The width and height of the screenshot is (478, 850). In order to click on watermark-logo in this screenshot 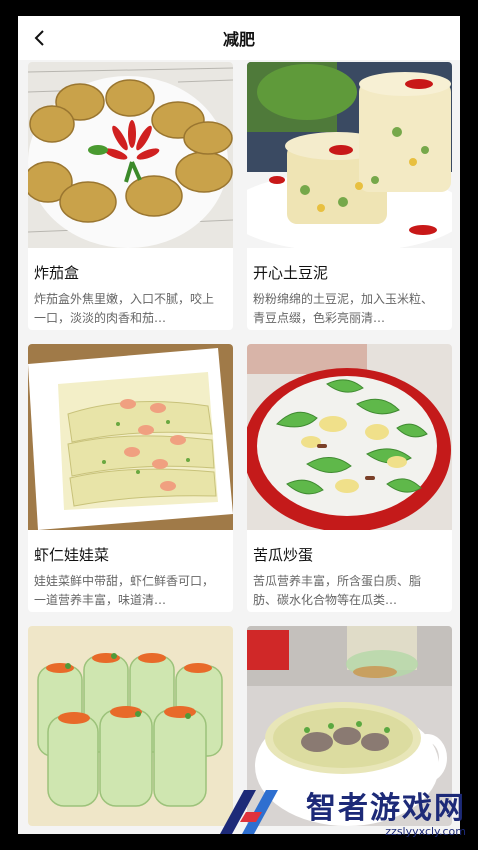, I will do `click(249, 812)`.